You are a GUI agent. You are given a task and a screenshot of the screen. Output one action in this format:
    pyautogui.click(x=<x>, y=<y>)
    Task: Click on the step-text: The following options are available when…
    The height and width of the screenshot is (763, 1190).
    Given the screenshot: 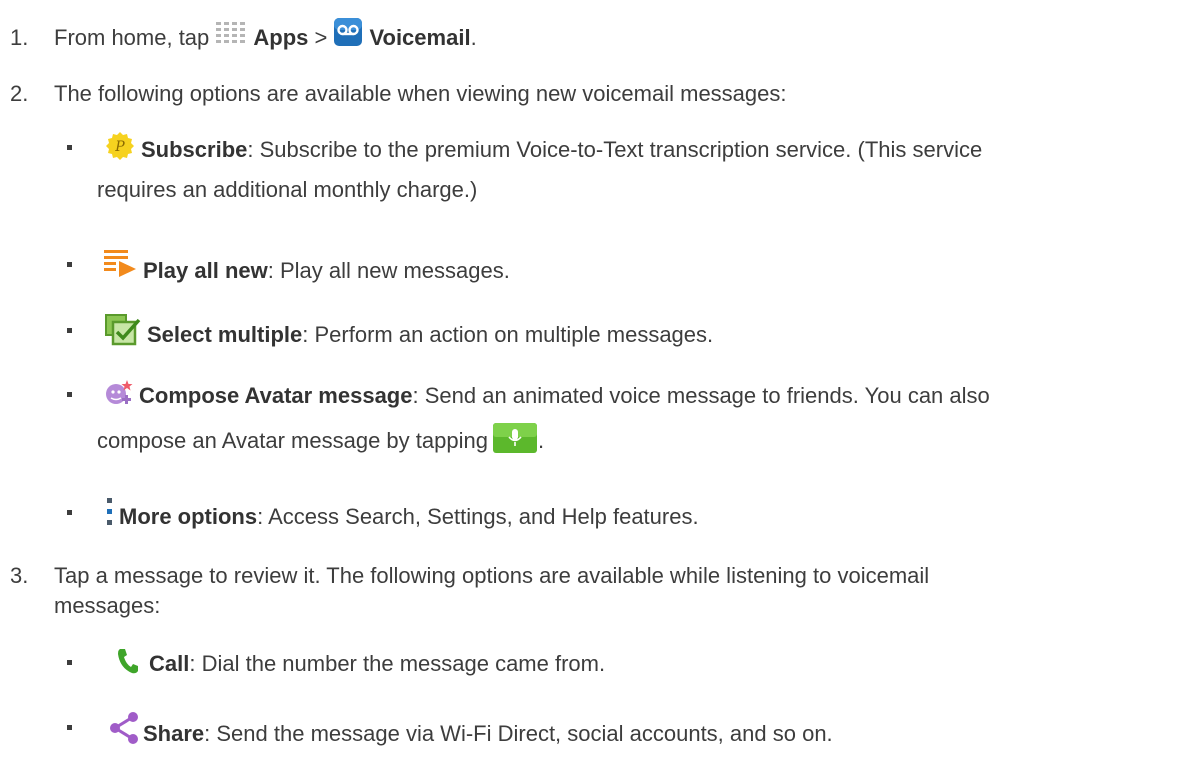 What is the action you would take?
    pyautogui.click(x=420, y=93)
    